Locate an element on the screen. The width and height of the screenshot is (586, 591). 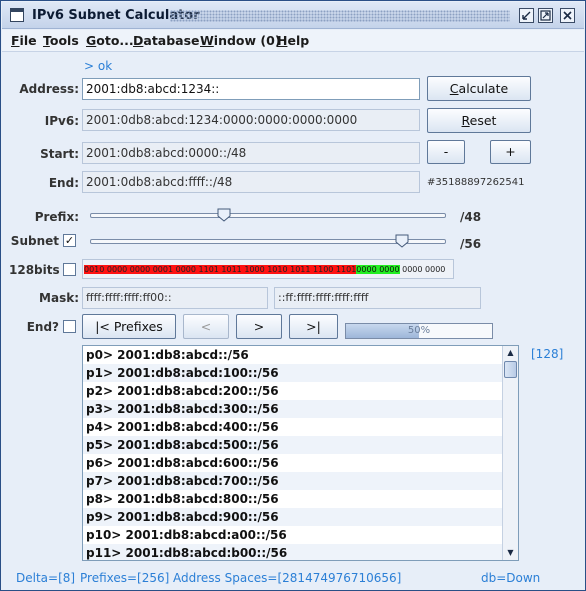
prefixes-first-button: |< Prefixes is located at coordinates (129, 326).